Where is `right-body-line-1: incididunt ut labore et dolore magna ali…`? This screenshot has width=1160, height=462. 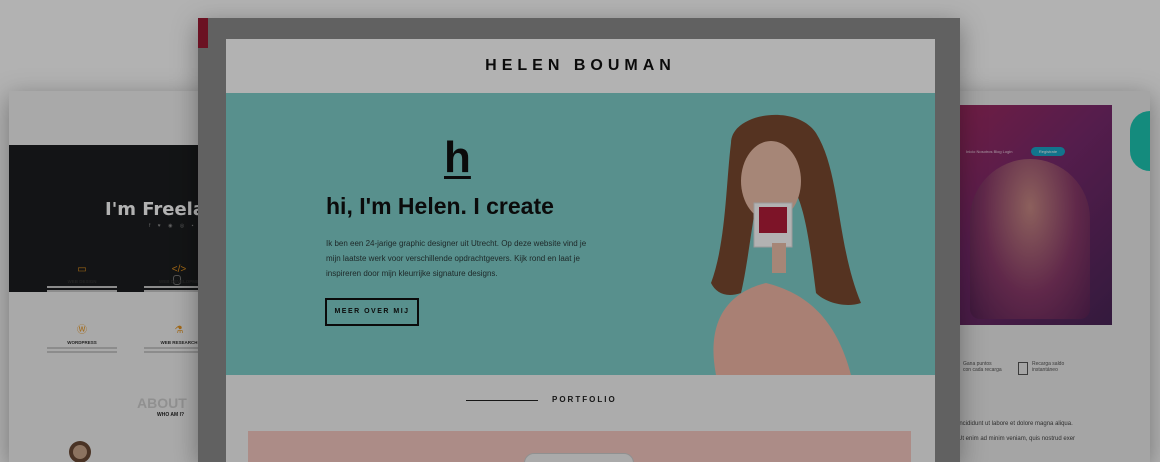
right-body-line-1: incididunt ut labore et dolore magna ali… is located at coordinates (1015, 424).